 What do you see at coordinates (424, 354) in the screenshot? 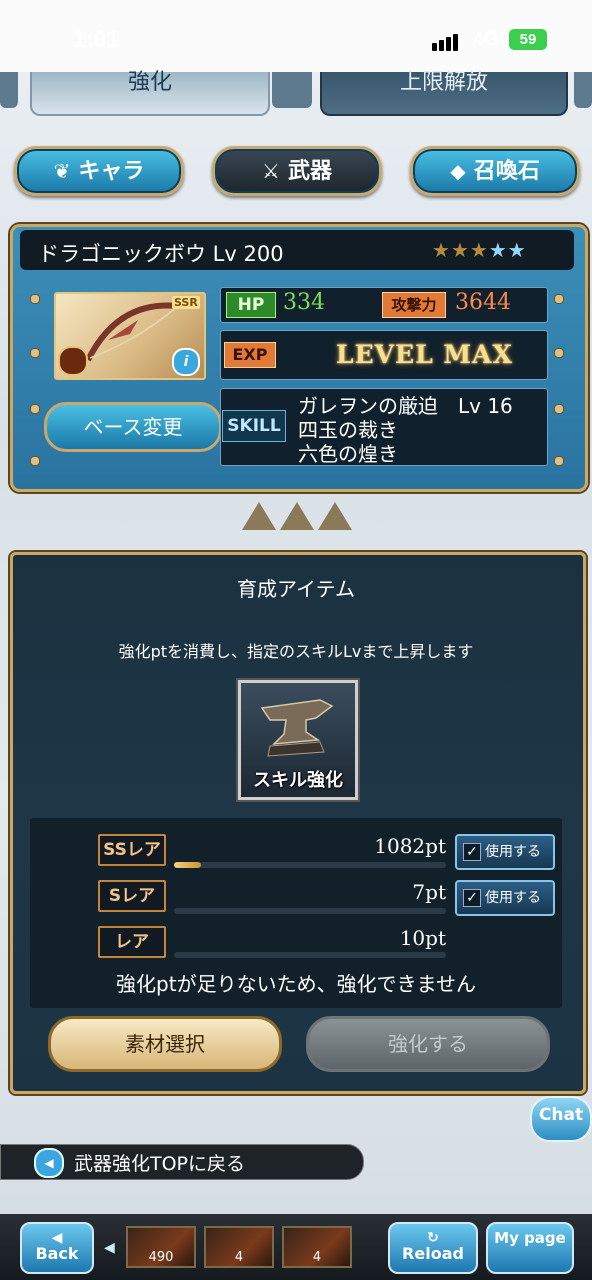
I see `level-max-text: LEVEL MAX` at bounding box center [424, 354].